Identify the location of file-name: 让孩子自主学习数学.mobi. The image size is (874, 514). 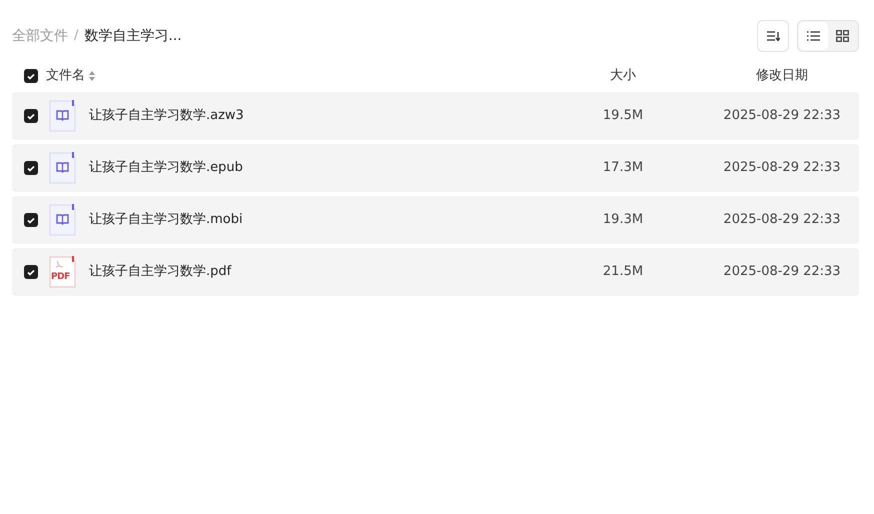
(166, 220).